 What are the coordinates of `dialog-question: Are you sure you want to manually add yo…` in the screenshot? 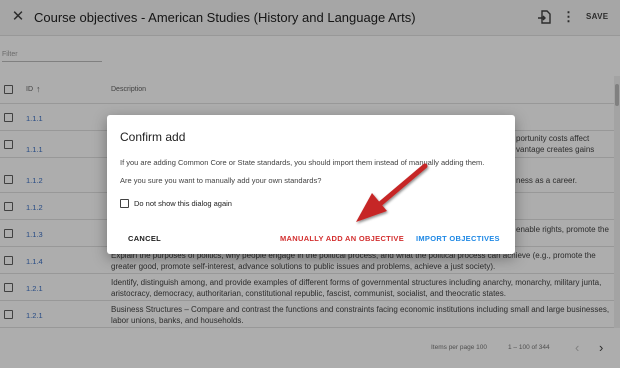 It's located at (221, 180).